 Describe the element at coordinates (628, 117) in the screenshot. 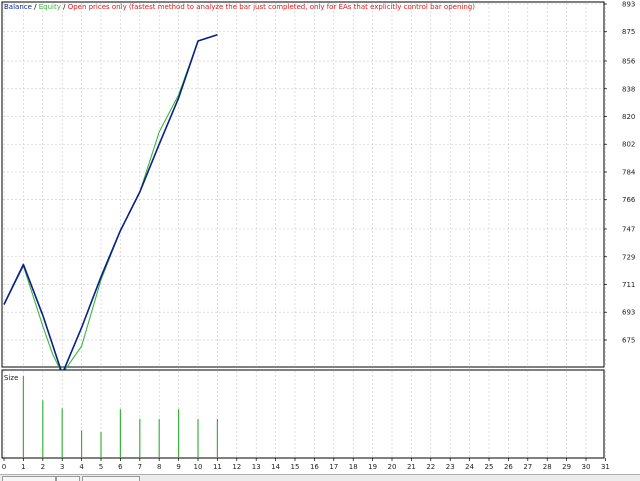

I see `y-tick-label: 820` at that location.